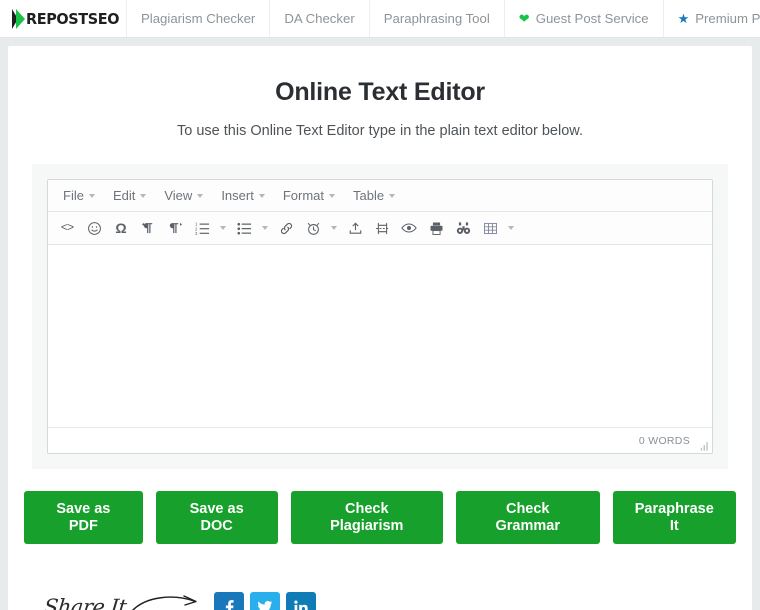 Image resolution: width=760 pixels, height=610 pixels. Describe the element at coordinates (664, 440) in the screenshot. I see `word-count: 0 WORDS` at that location.